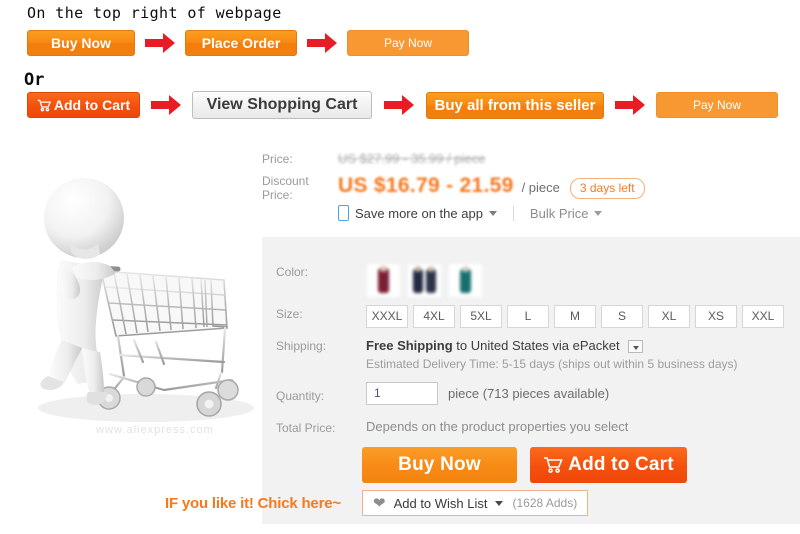 This screenshot has height=534, width=800. What do you see at coordinates (622, 316) in the screenshot?
I see `size-chip: S` at bounding box center [622, 316].